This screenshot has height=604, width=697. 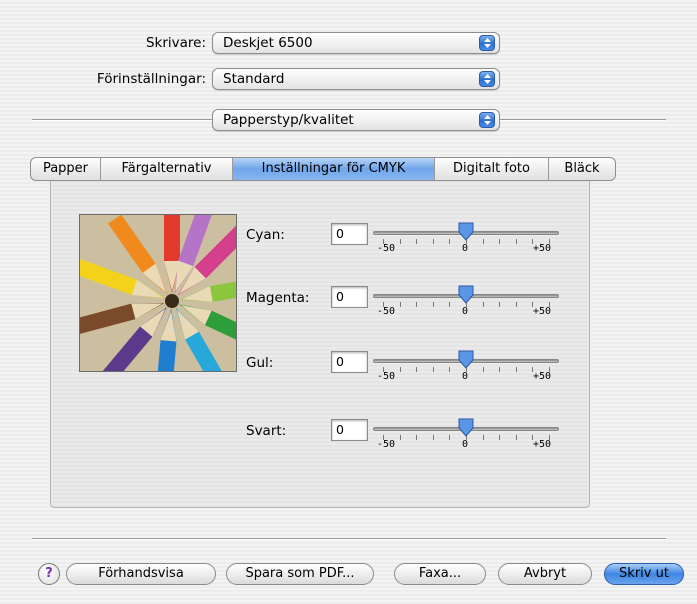 What do you see at coordinates (66, 169) in the screenshot?
I see `tab-papper: Papper` at bounding box center [66, 169].